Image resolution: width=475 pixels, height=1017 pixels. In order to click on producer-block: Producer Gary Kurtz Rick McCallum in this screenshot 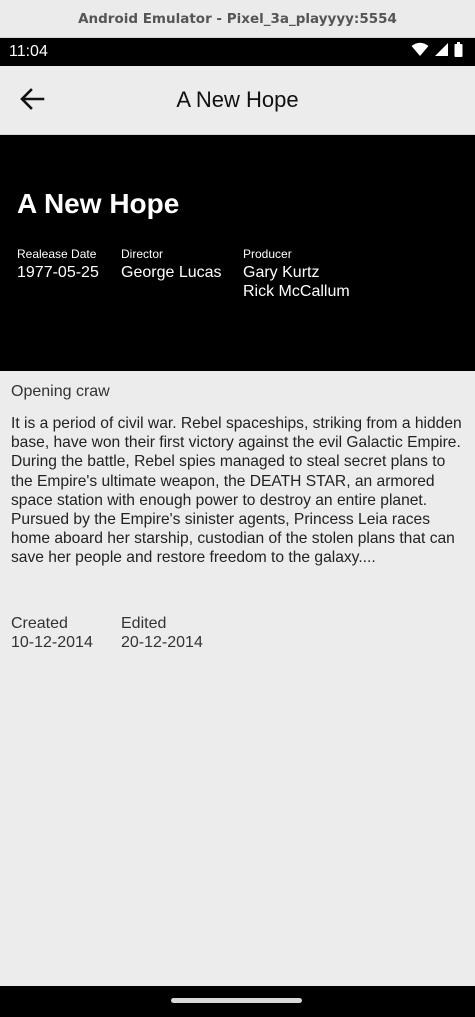, I will do `click(296, 274)`.